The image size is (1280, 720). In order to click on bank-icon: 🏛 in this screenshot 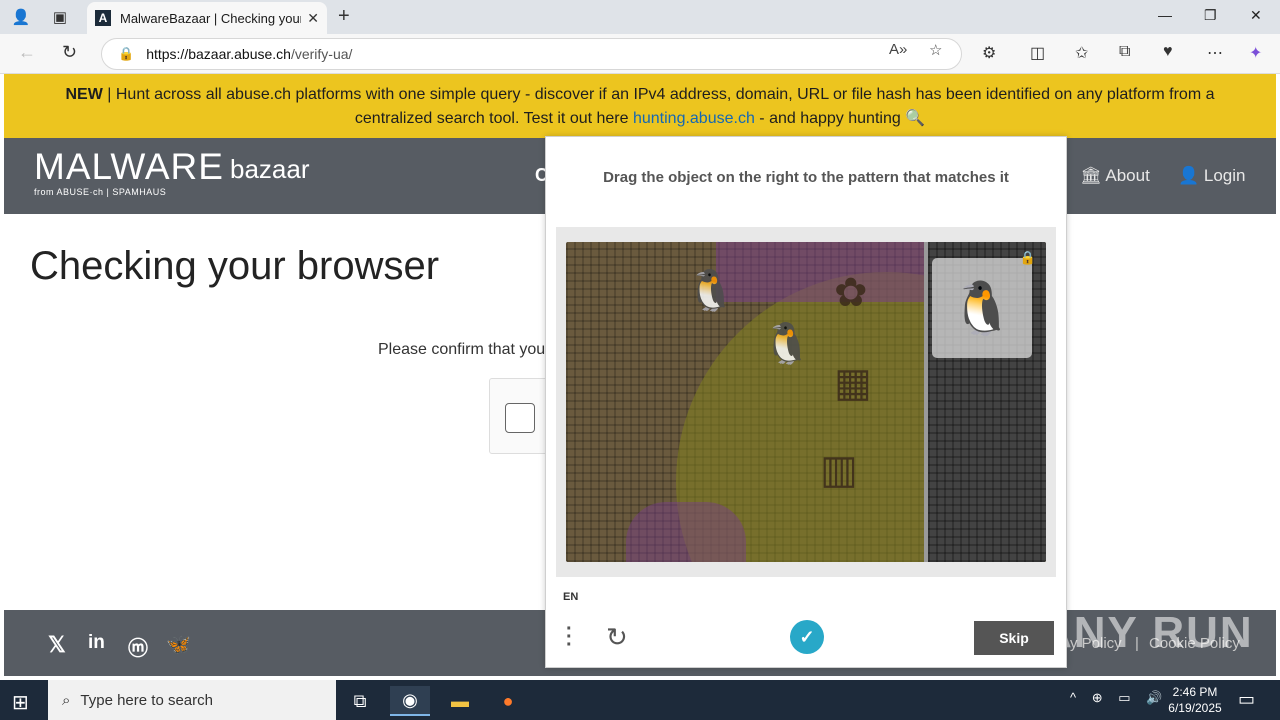, I will do `click(1093, 175)`.